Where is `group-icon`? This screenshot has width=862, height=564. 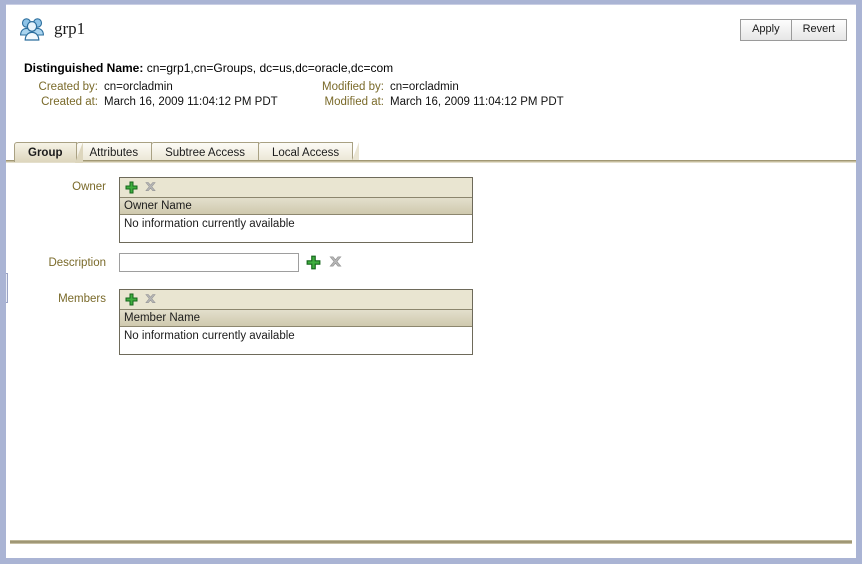 group-icon is located at coordinates (32, 29).